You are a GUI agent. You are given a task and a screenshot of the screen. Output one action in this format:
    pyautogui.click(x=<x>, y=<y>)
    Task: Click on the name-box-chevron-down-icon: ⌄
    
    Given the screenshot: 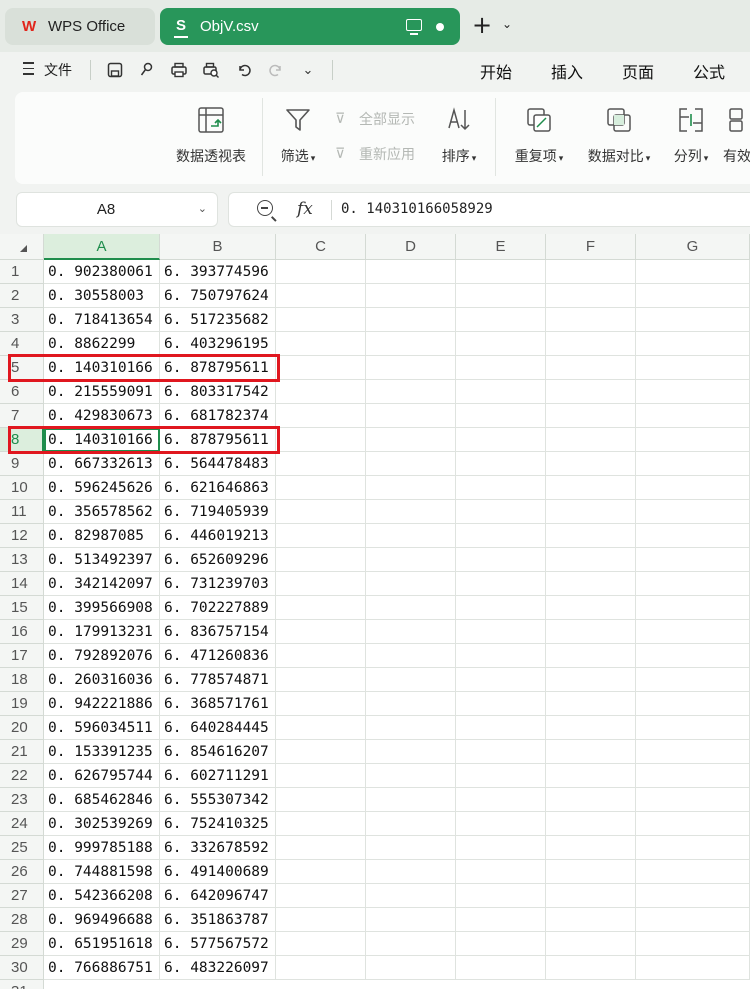 What is the action you would take?
    pyautogui.click(x=202, y=208)
    